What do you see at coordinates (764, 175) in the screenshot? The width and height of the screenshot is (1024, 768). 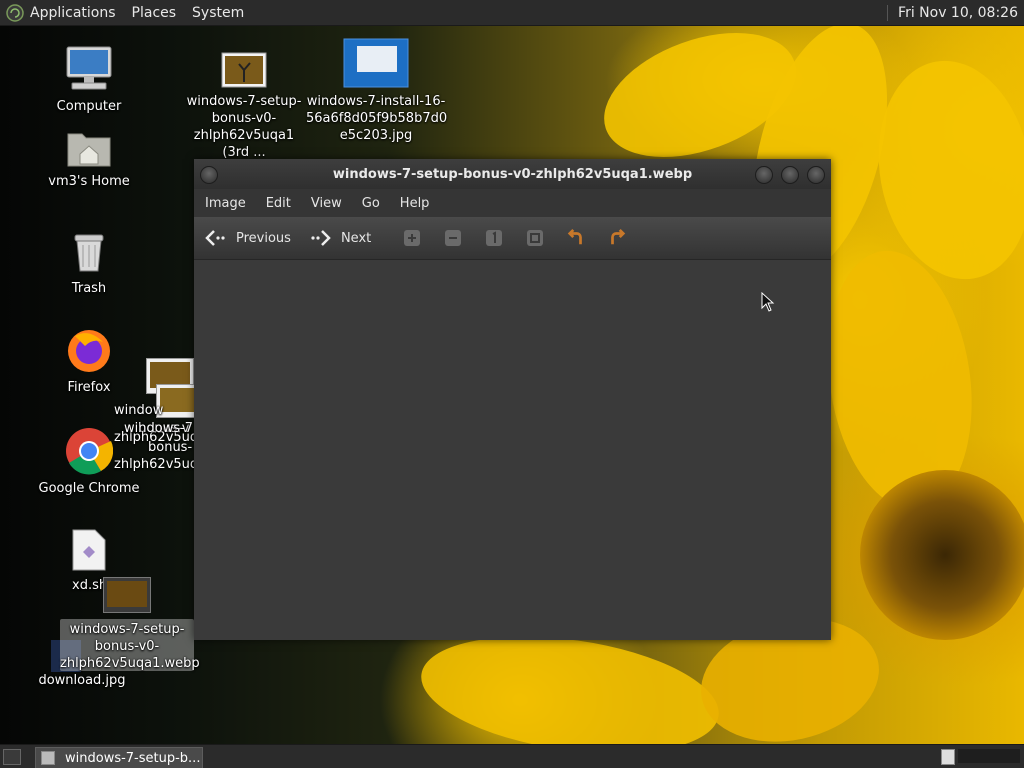 I see `minimize-button` at bounding box center [764, 175].